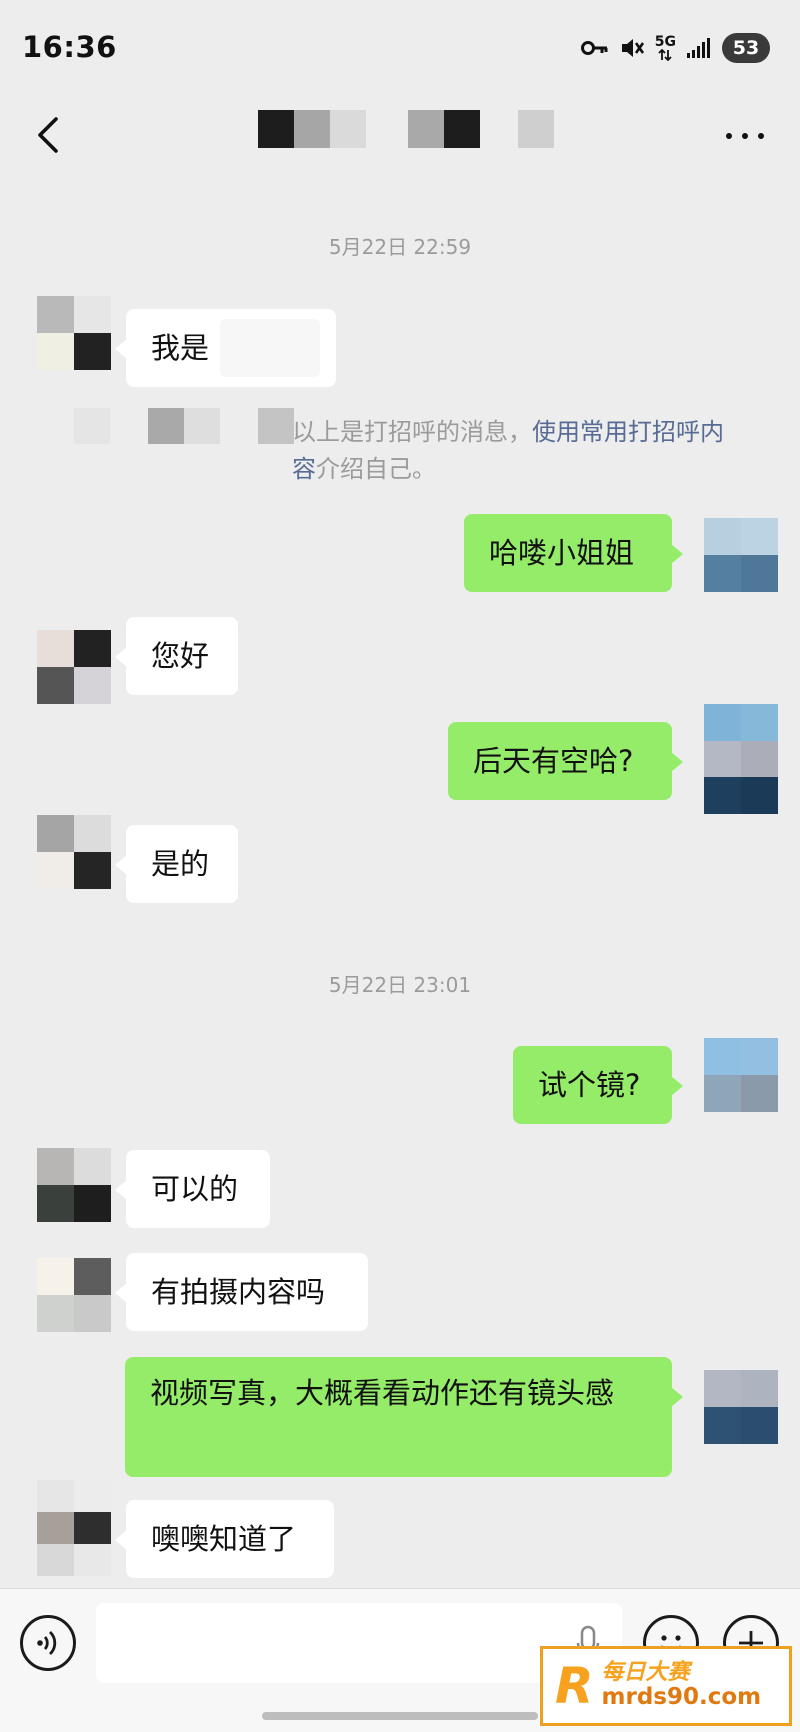  What do you see at coordinates (574, 1686) in the screenshot?
I see `watermark-r-logo: R` at bounding box center [574, 1686].